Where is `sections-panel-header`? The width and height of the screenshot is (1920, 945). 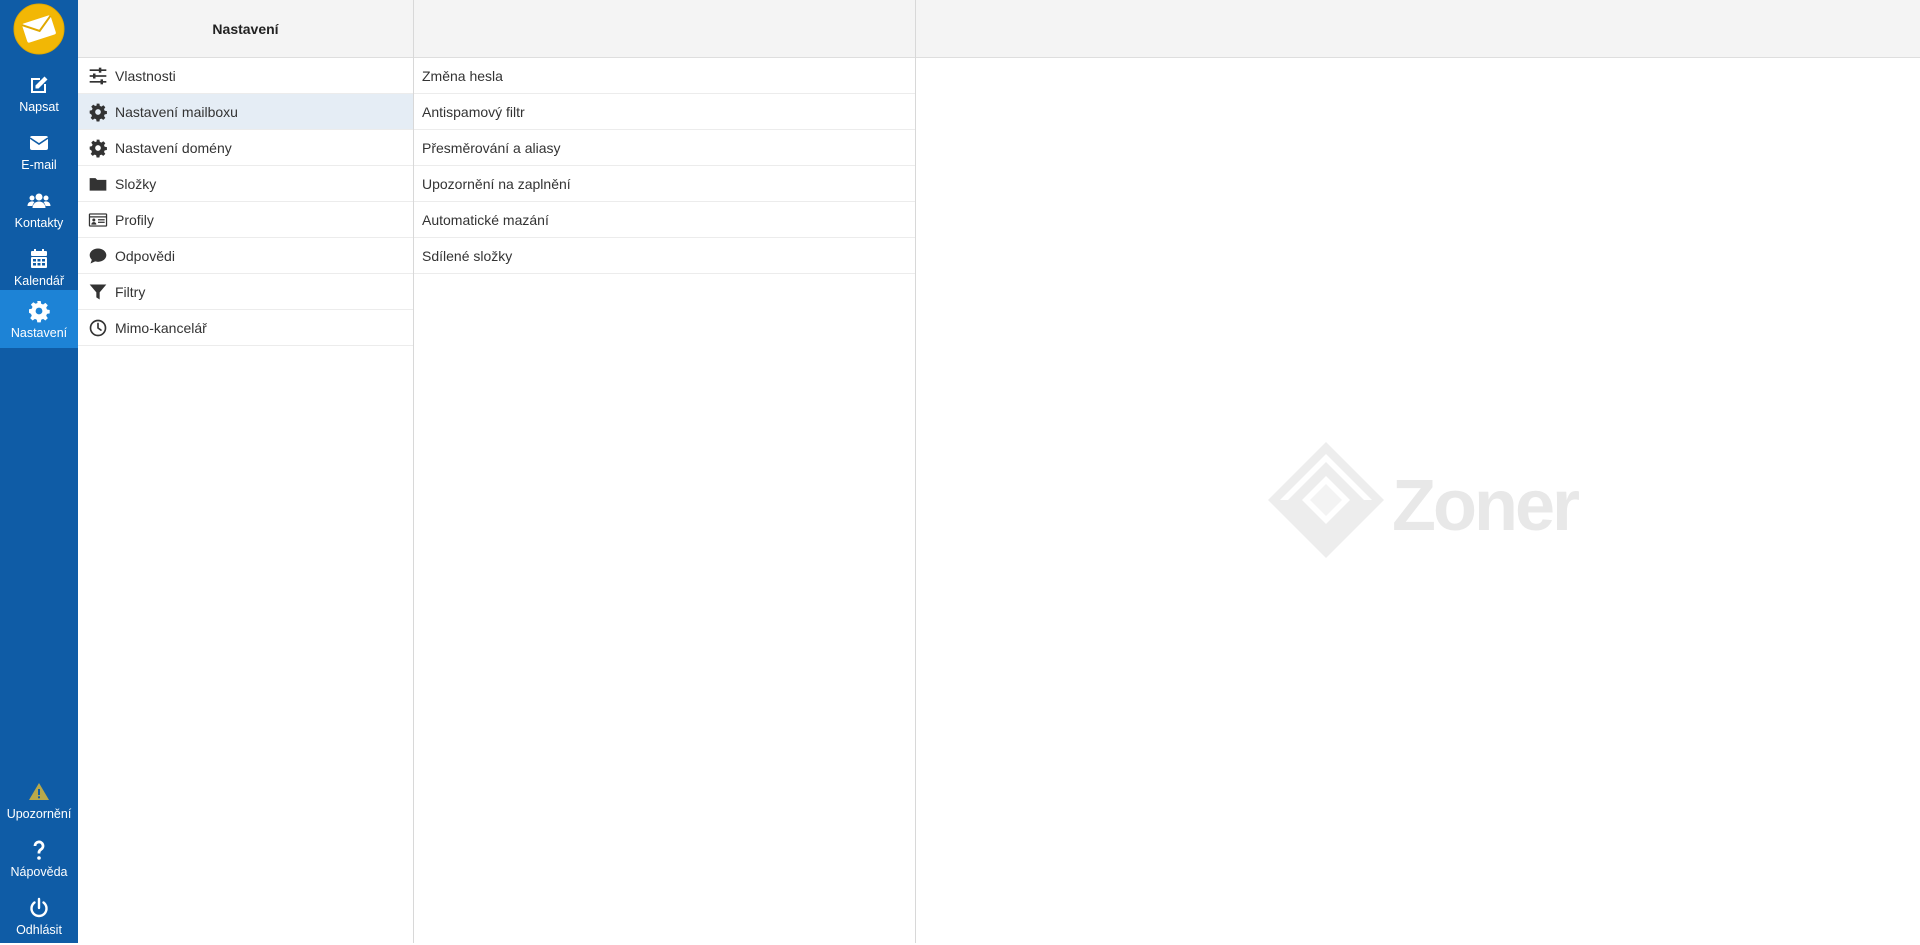
sections-panel-header is located at coordinates (664, 29).